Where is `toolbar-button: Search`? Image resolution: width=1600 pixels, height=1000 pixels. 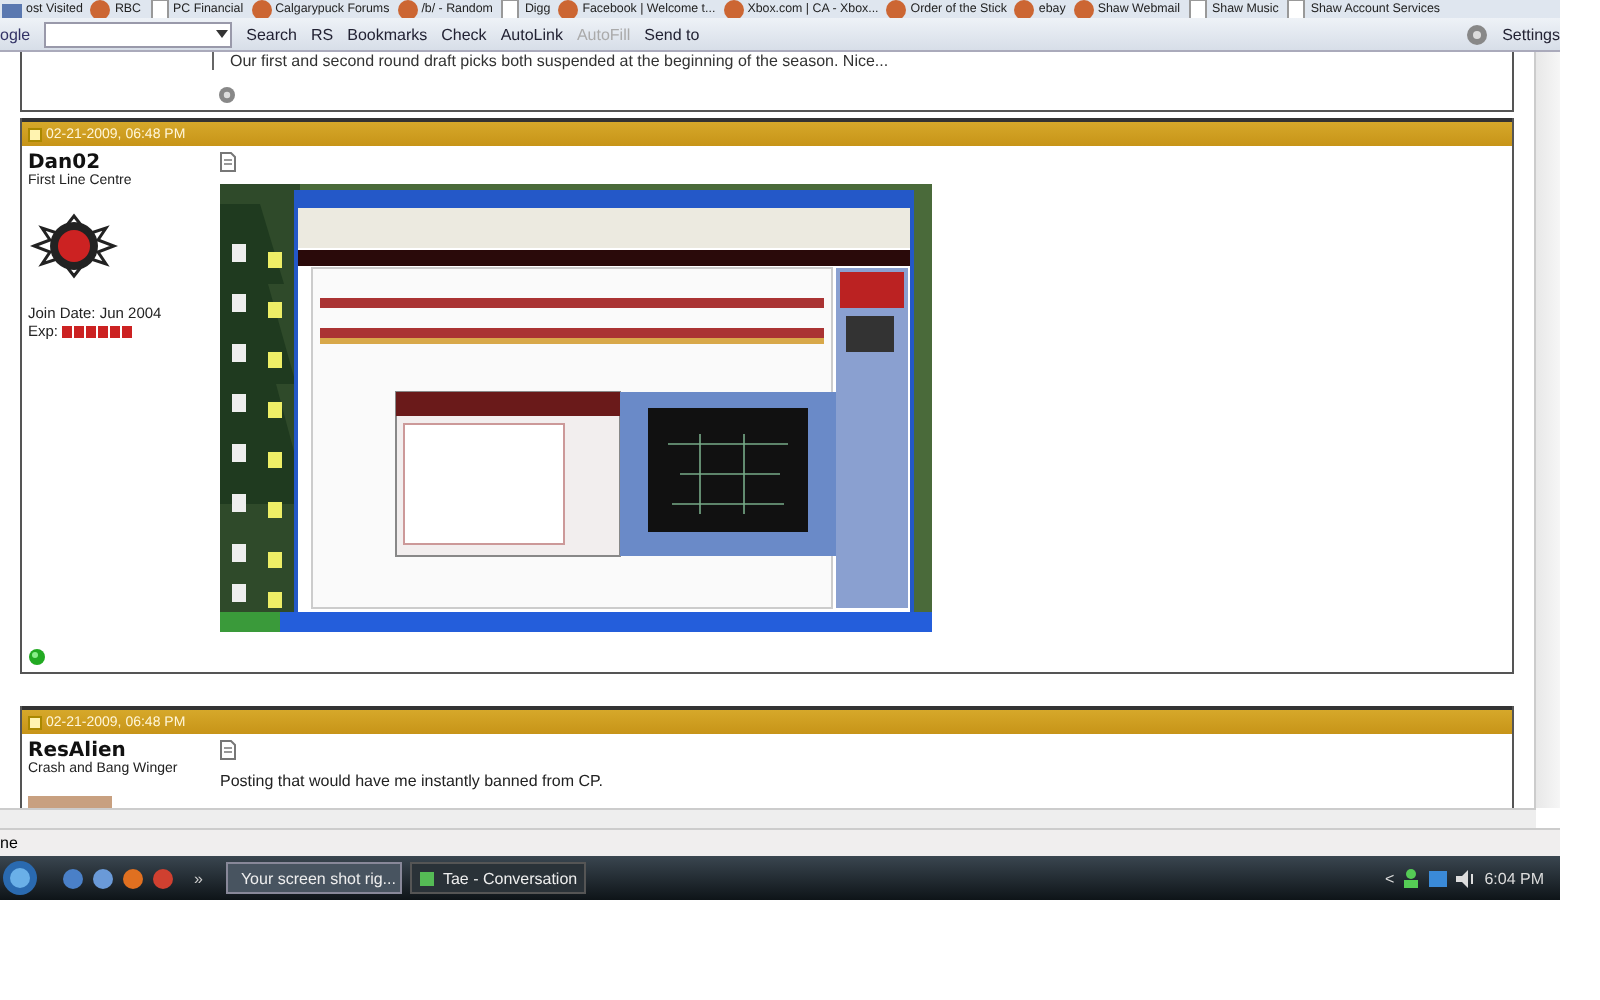
toolbar-button: Search is located at coordinates (271, 34).